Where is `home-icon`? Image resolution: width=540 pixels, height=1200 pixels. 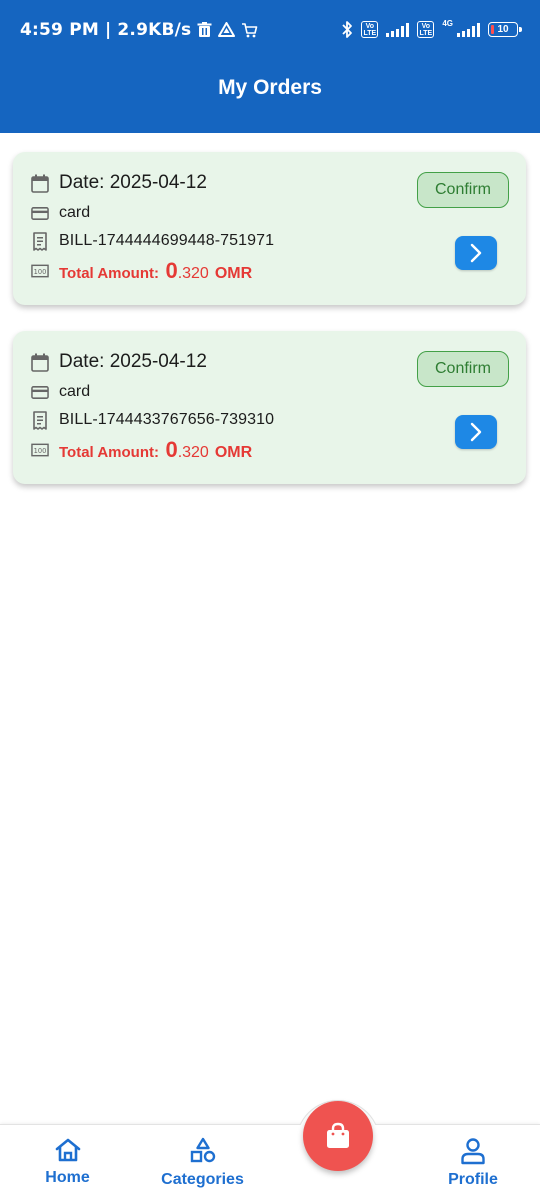 home-icon is located at coordinates (67, 1150).